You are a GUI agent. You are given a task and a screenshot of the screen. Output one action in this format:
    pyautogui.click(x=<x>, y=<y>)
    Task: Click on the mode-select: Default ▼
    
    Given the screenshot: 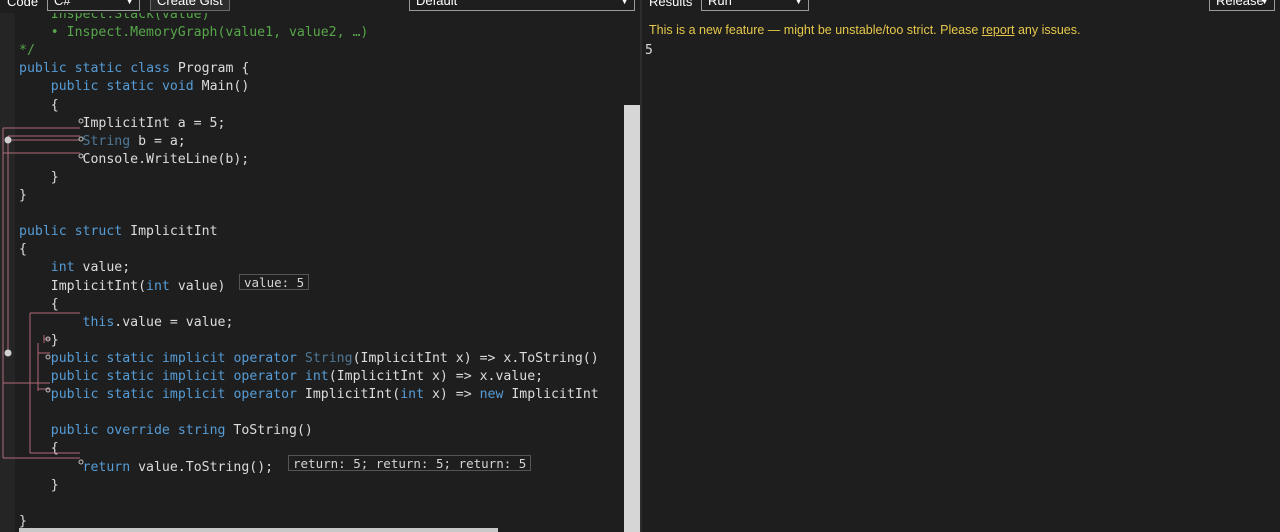 What is the action you would take?
    pyautogui.click(x=522, y=5)
    